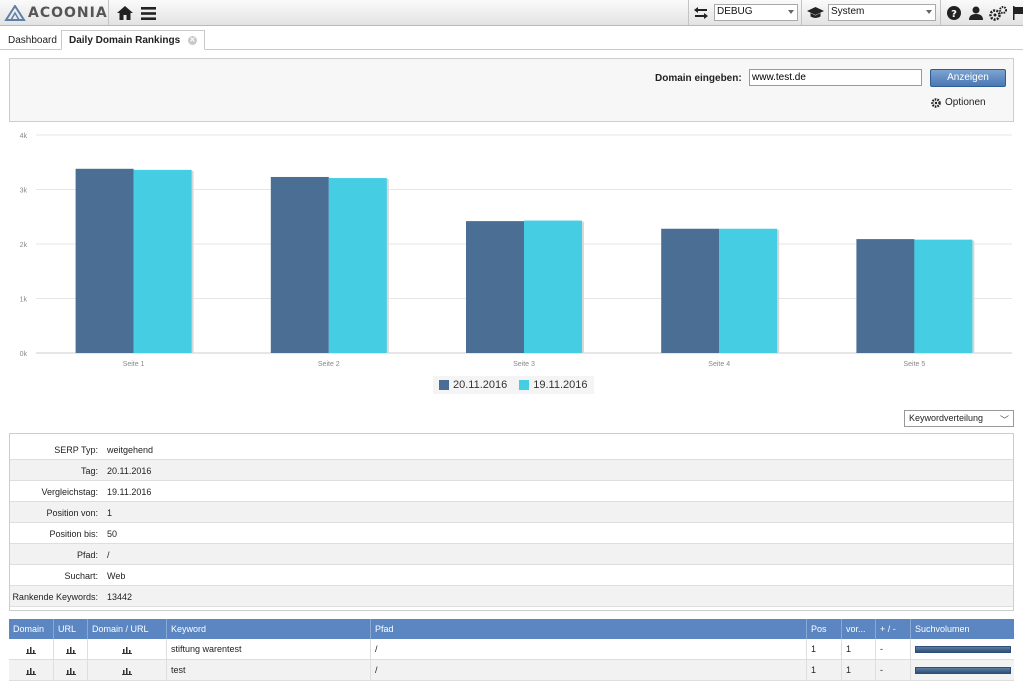 The width and height of the screenshot is (1023, 681). What do you see at coordinates (511, 90) in the screenshot?
I see `domain-form-panel: Domain eingeben: Anzeigen Optionen` at bounding box center [511, 90].